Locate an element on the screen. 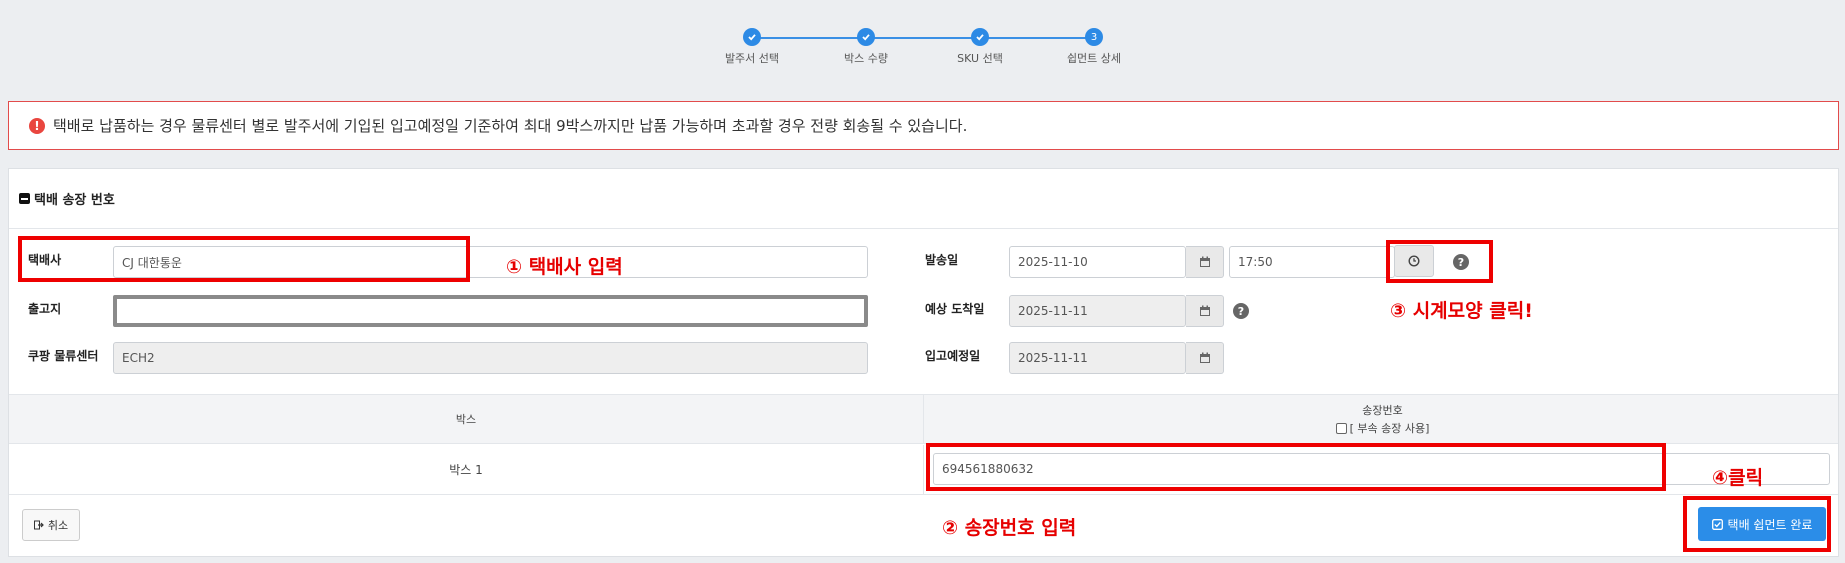  step-1-label: 발주서 선택 is located at coordinates (752, 58).